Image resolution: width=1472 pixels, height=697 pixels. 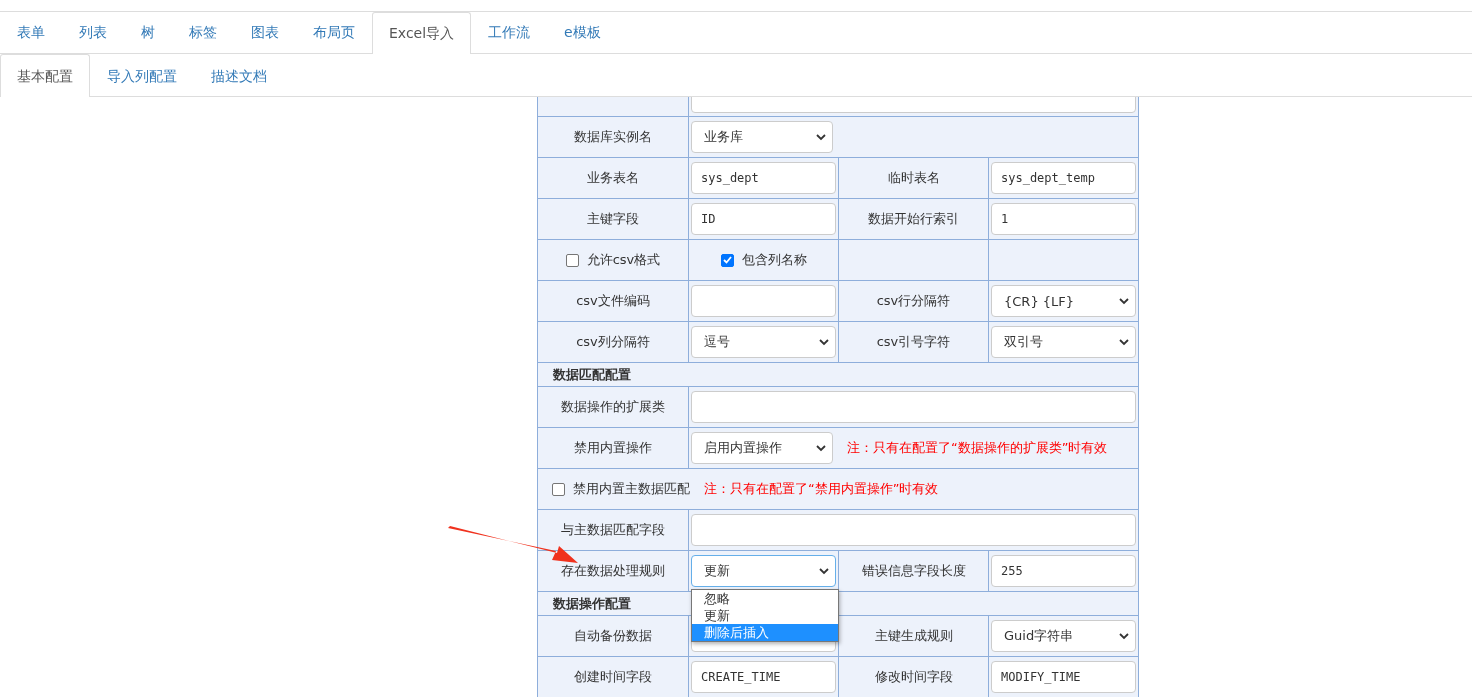 What do you see at coordinates (613, 571) in the screenshot?
I see `field-label: 存在数据处理规则` at bounding box center [613, 571].